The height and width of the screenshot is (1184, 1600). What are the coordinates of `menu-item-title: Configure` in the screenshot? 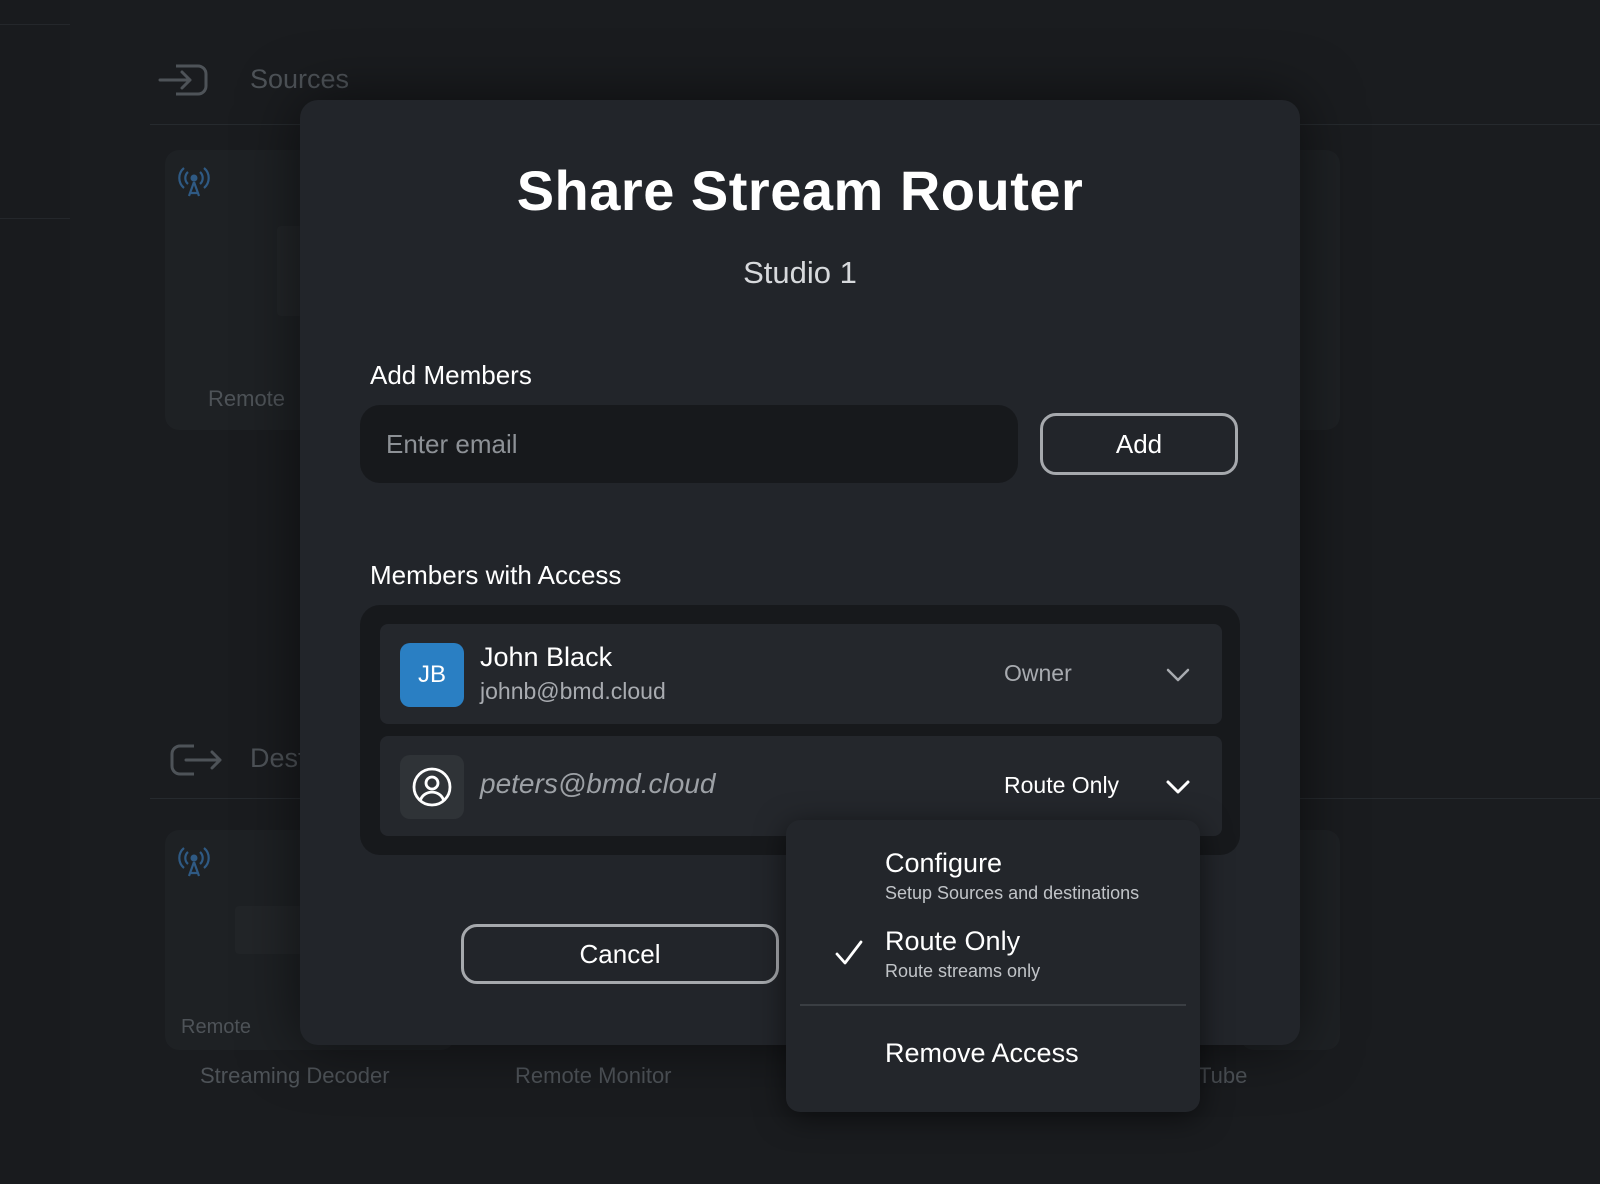 It's located at (944, 863).